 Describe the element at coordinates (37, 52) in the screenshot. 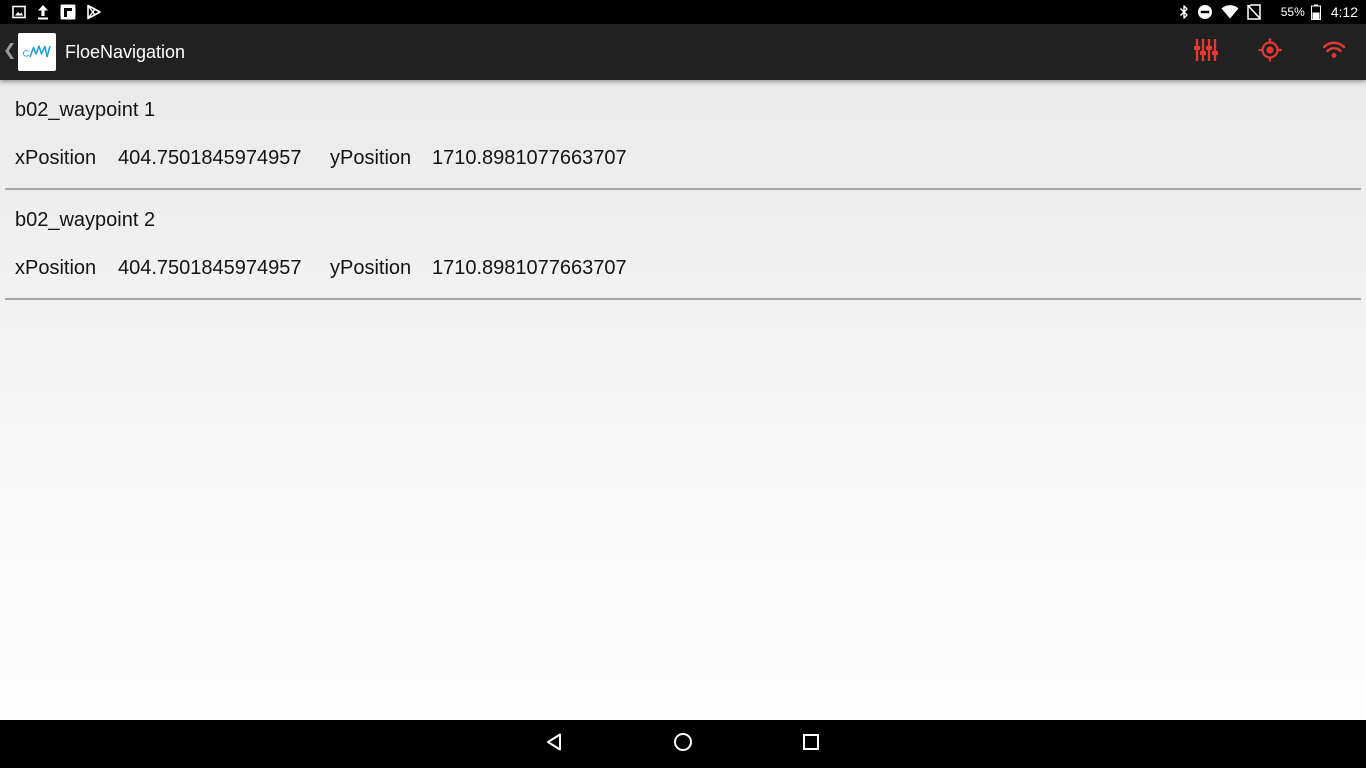

I see `app-logo-icon: C` at that location.